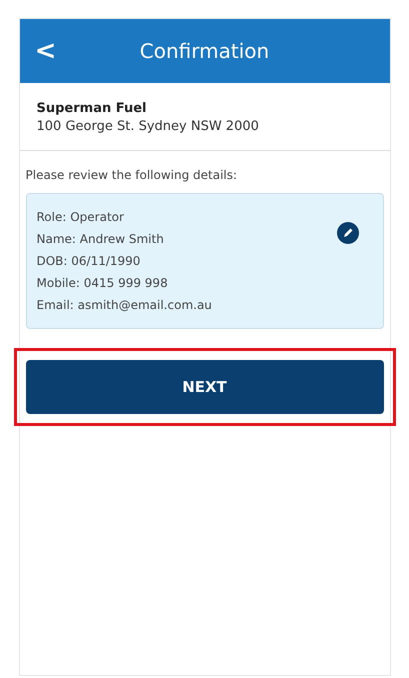 Image resolution: width=409 pixels, height=678 pixels. Describe the element at coordinates (92, 109) in the screenshot. I see `site-name: Superman Fuel` at that location.